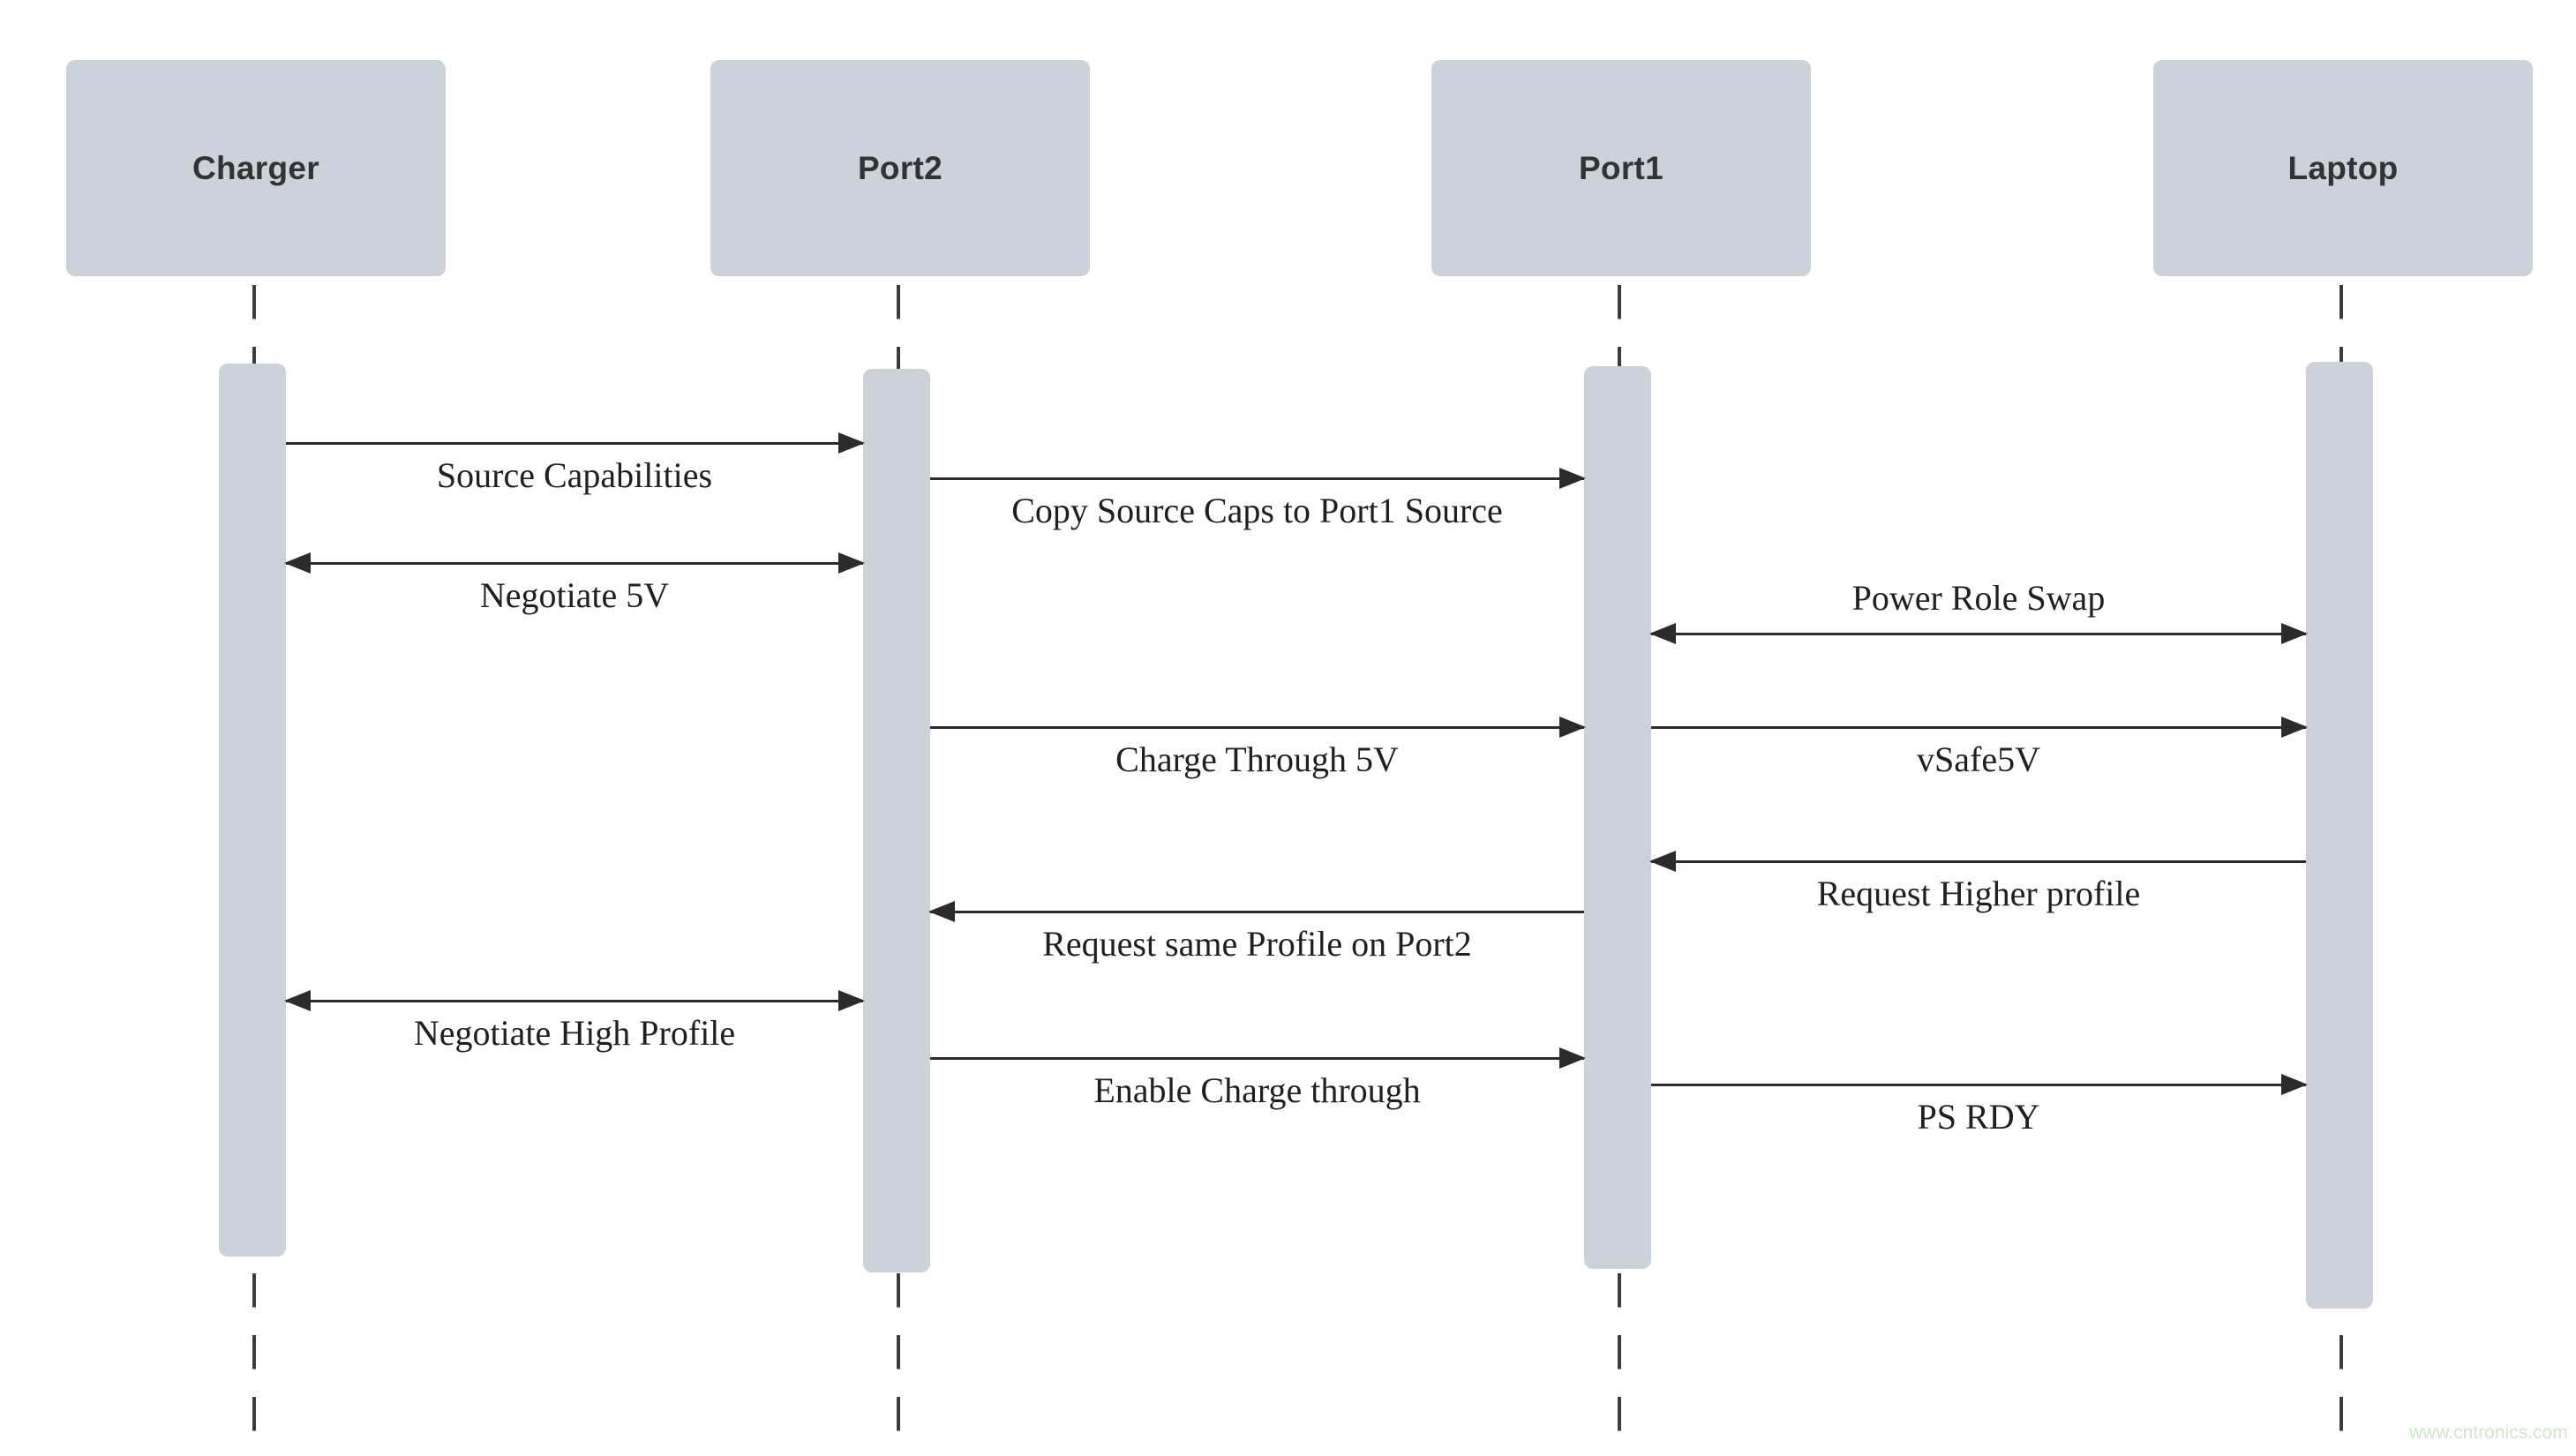 The width and height of the screenshot is (2576, 1456). Describe the element at coordinates (574, 443) in the screenshot. I see `message-line-source-capabilities` at that location.